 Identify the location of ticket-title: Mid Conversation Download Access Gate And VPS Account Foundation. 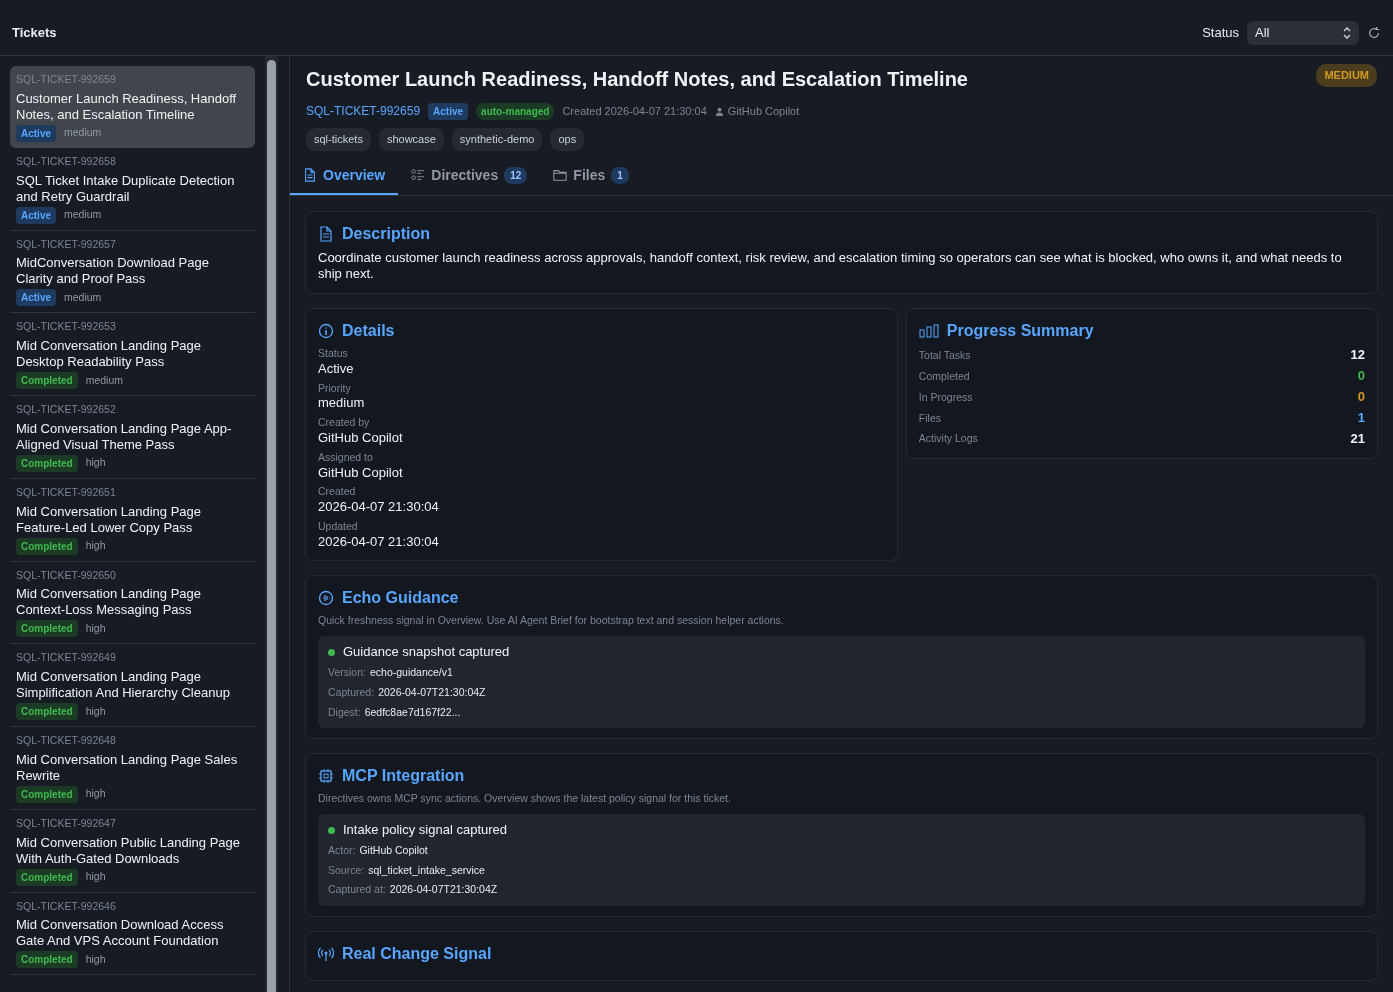
(120, 933).